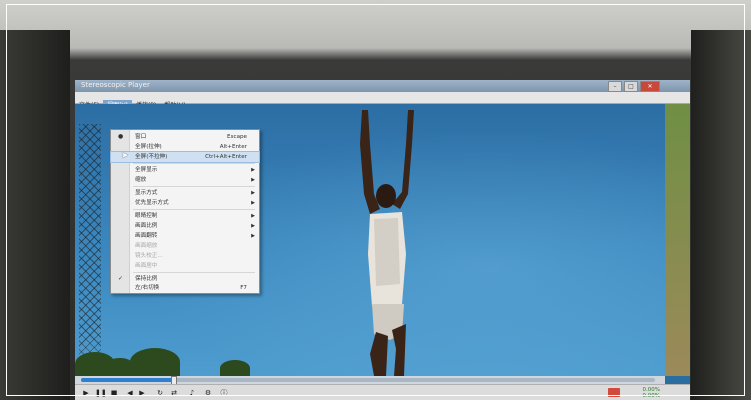 This screenshot has height=400, width=751. I want to click on menu-item-fullscreen-stretch: 全屏(拉伸) Alt+Enter, so click(185, 147).